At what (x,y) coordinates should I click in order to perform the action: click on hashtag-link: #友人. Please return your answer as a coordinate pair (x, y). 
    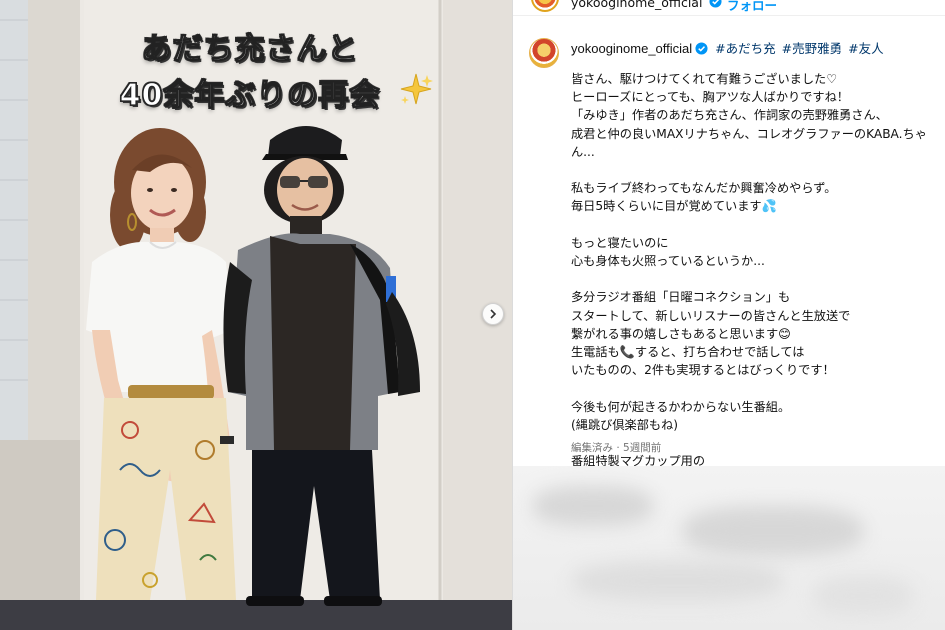
    Looking at the image, I should click on (865, 48).